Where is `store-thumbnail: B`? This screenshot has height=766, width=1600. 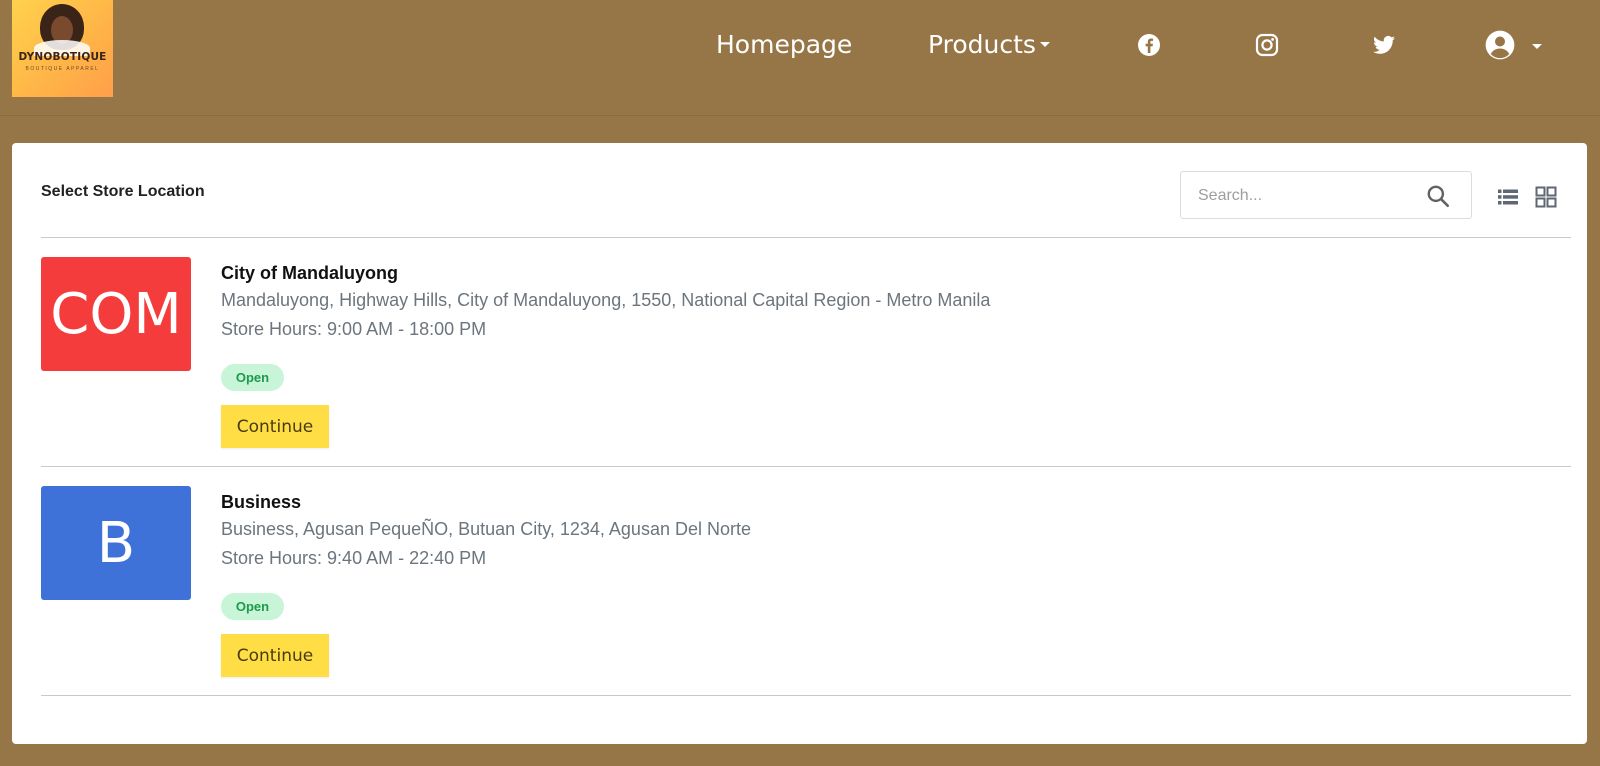
store-thumbnail: B is located at coordinates (116, 543).